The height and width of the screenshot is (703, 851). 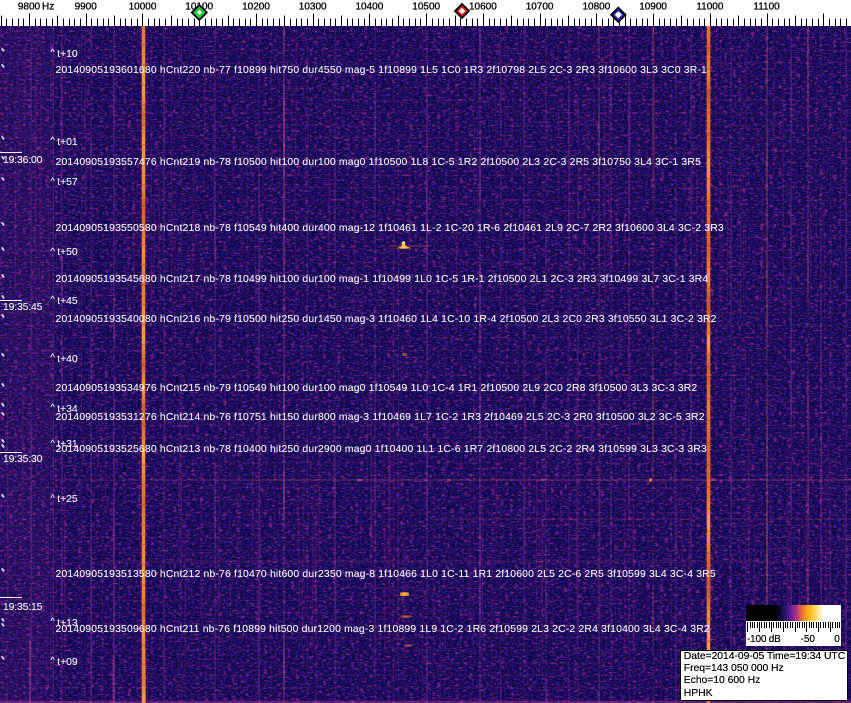 I want to click on svg-text: 9900, so click(x=86, y=7).